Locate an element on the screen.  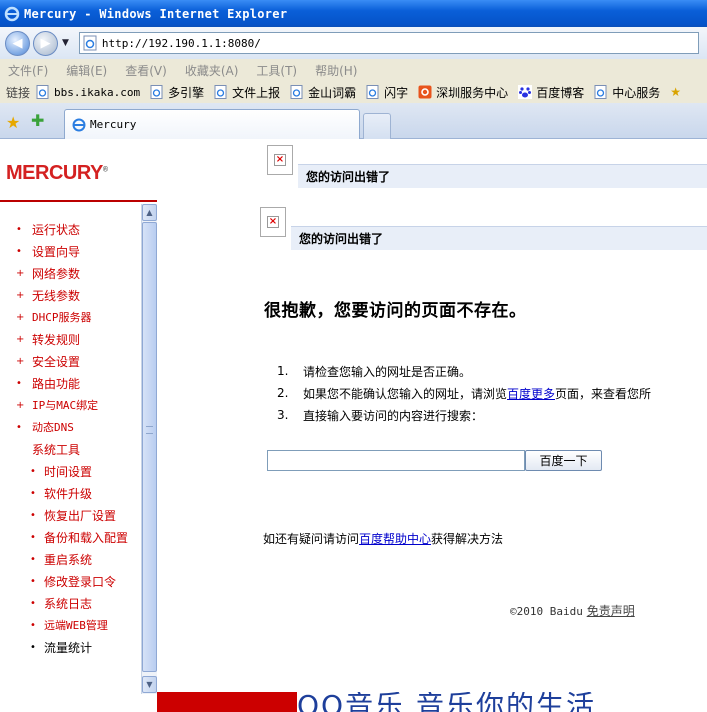
chevron-more-icon: ★ is located at coordinates (675, 92).